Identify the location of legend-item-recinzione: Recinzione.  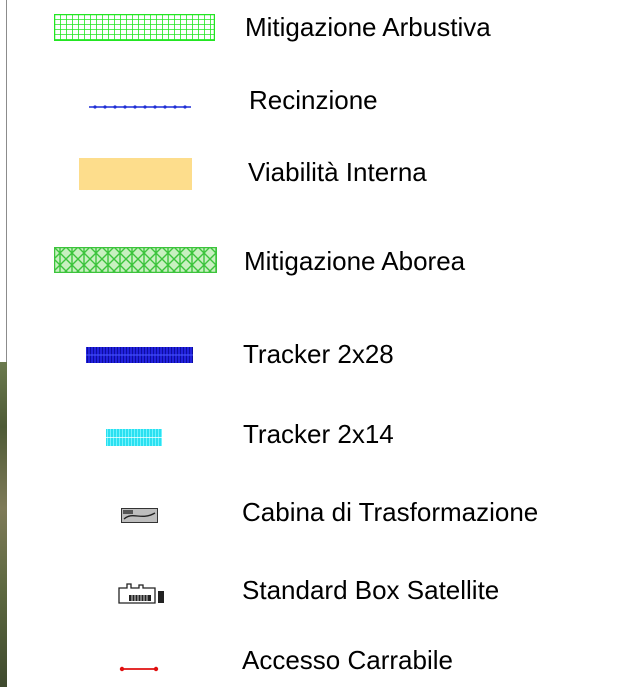
(309, 100).